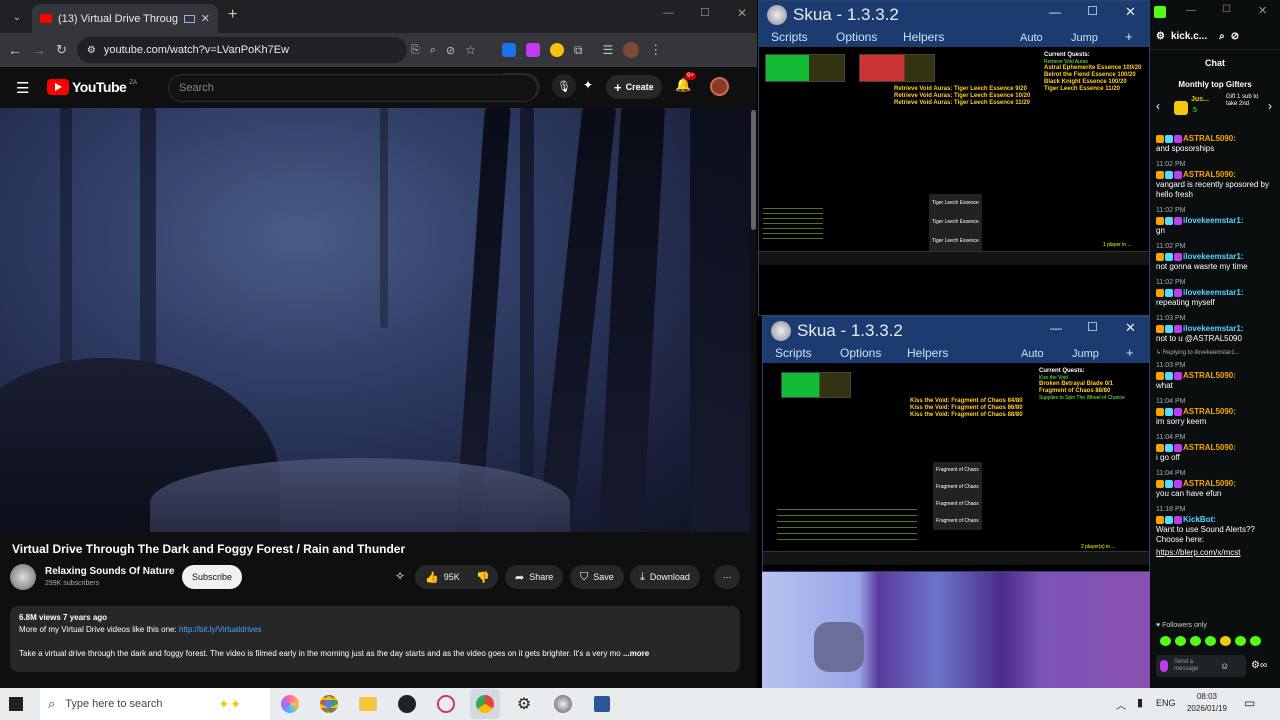  Describe the element at coordinates (1270, 106) in the screenshot. I see `gifters-next-icon: ›` at that location.